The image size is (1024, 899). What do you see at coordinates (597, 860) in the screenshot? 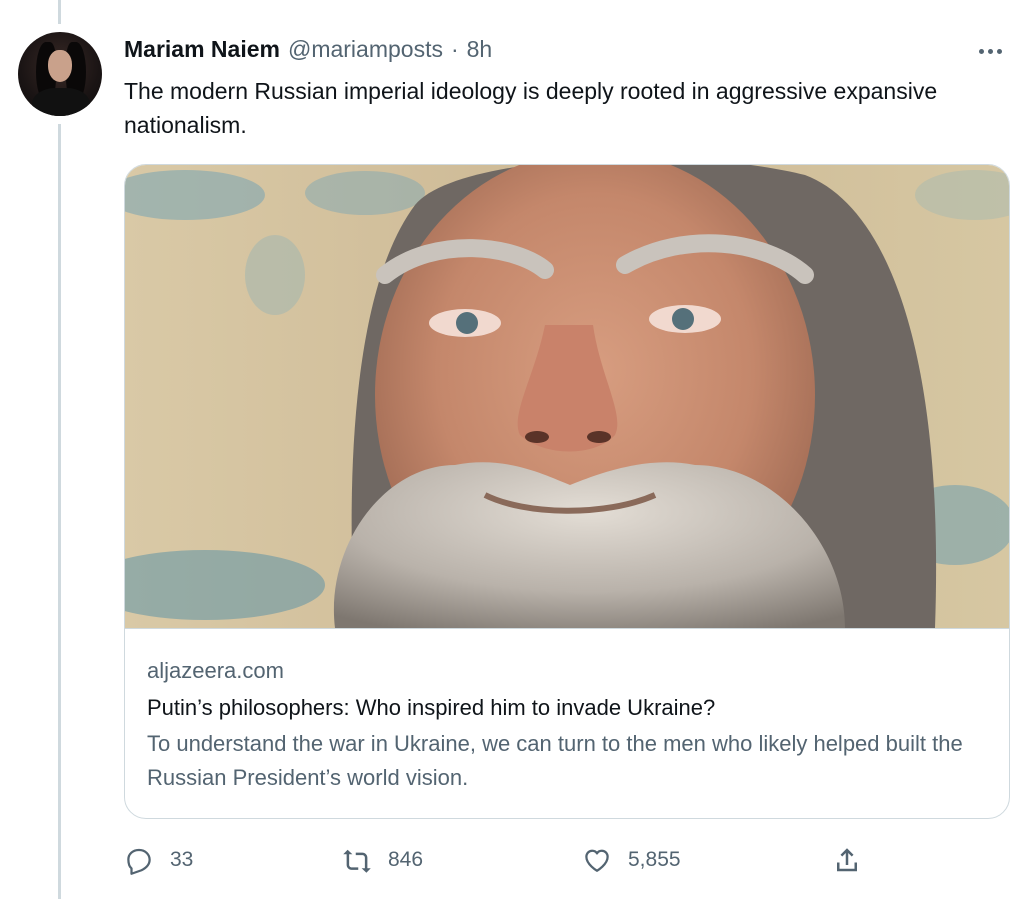
I see `like-icon` at bounding box center [597, 860].